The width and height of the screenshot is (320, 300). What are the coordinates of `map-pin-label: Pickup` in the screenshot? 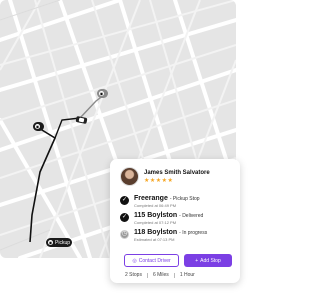 It's located at (63, 242).